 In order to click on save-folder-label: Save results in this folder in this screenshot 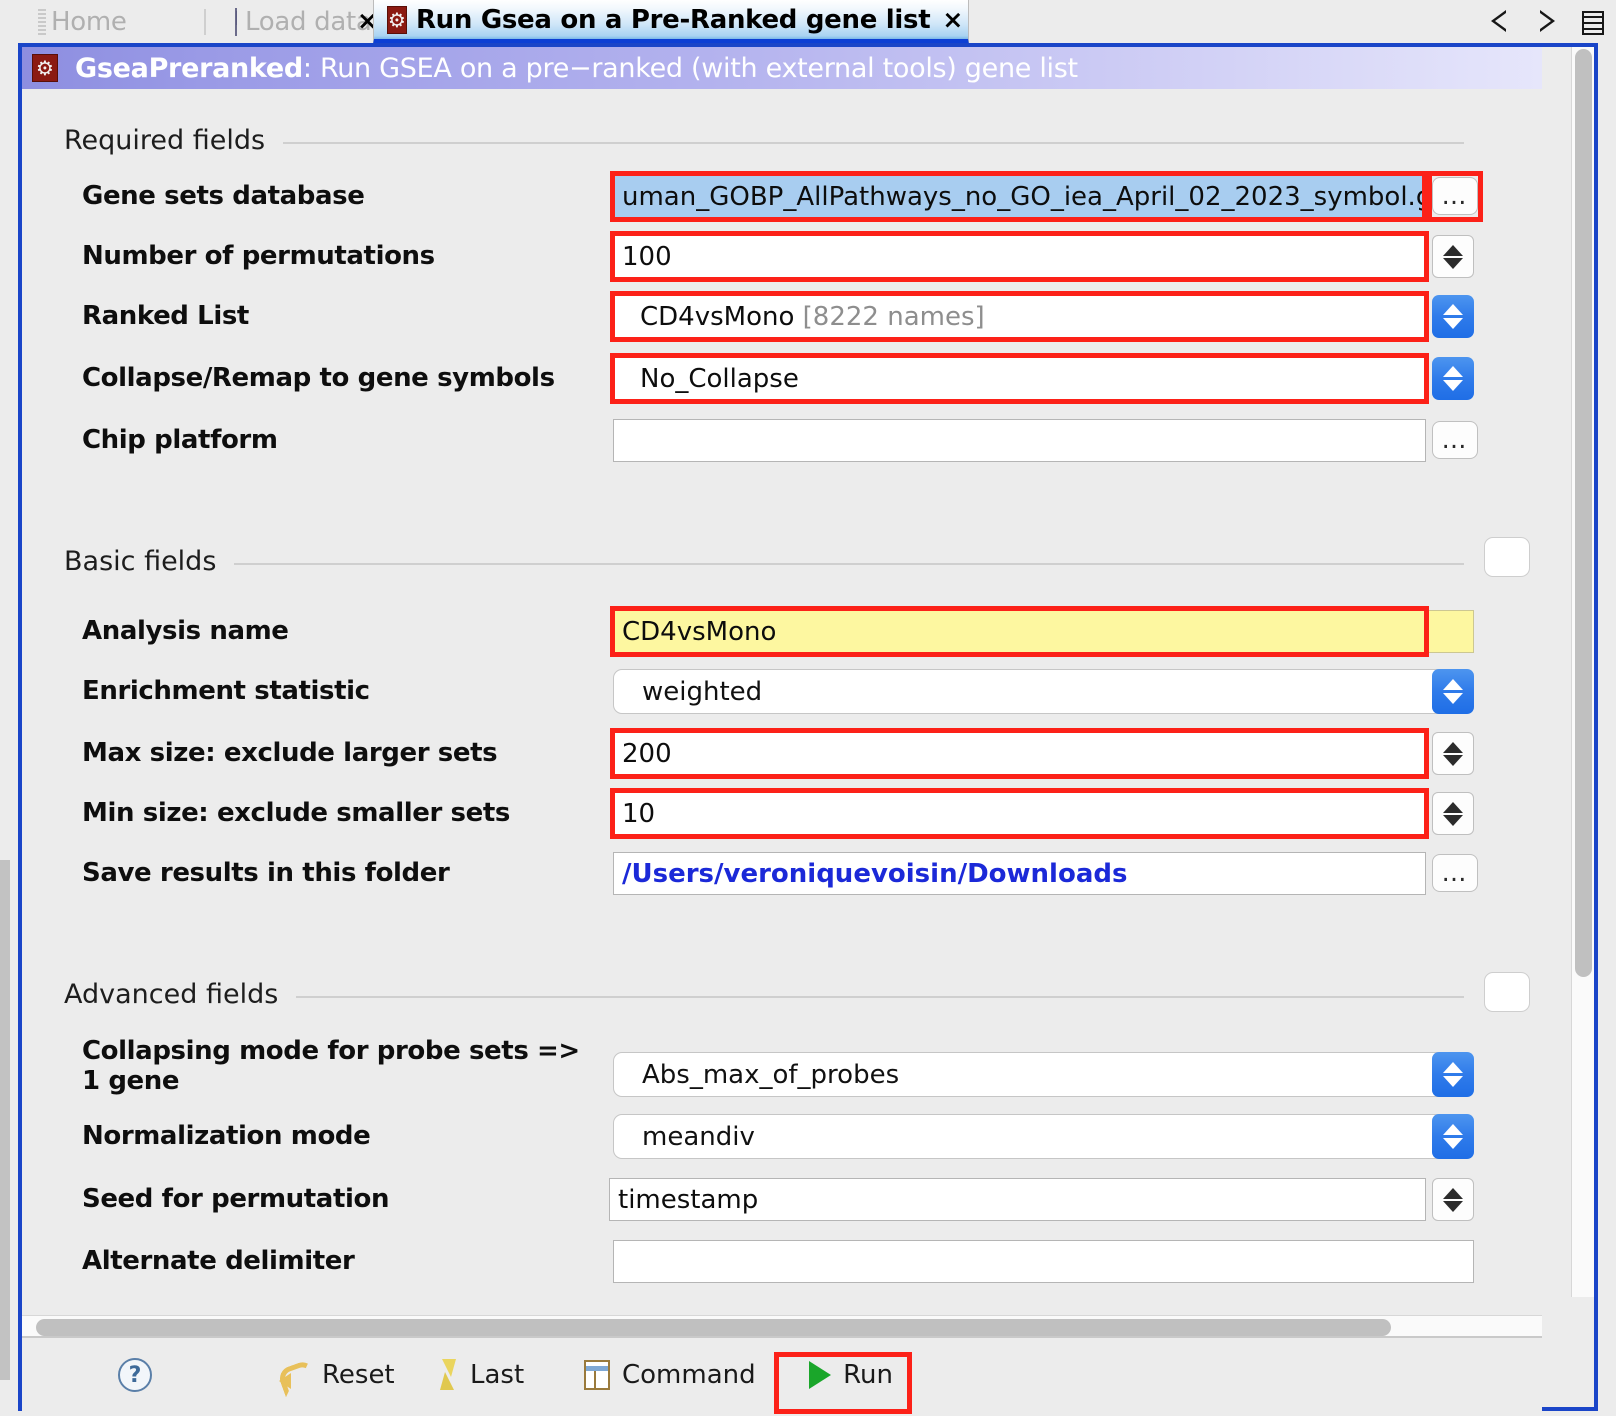, I will do `click(266, 872)`.